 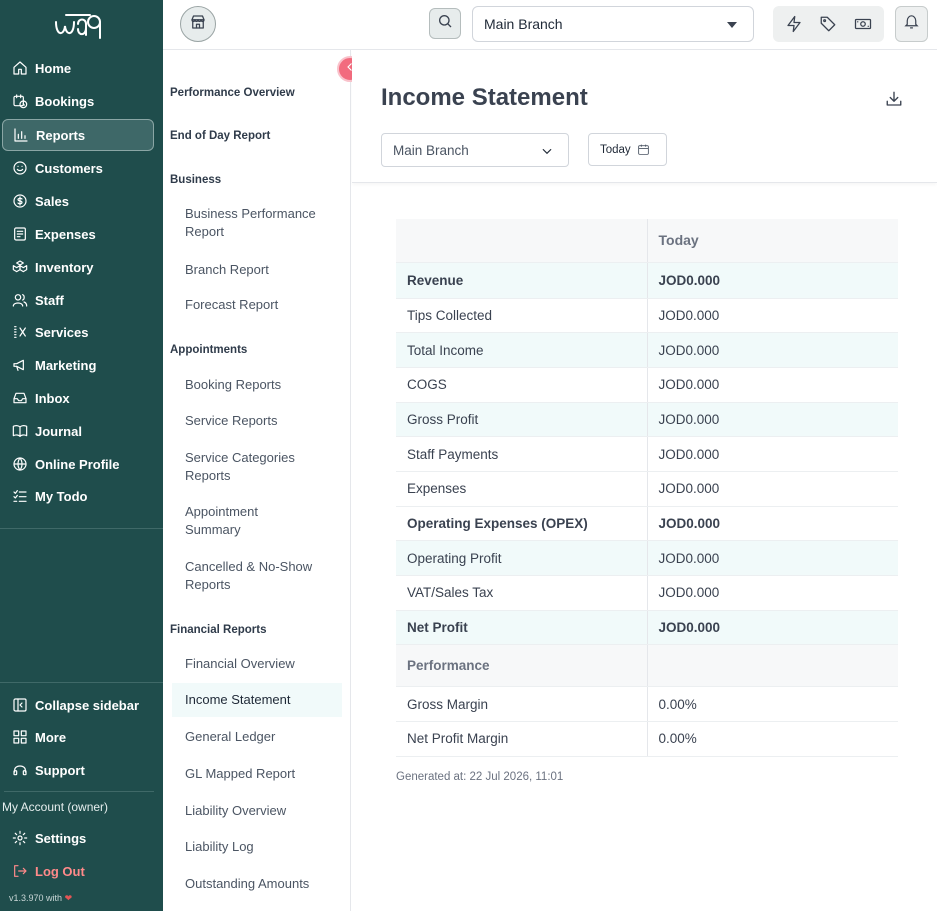 I want to click on sidebar-item-label: Support, so click(x=60, y=770).